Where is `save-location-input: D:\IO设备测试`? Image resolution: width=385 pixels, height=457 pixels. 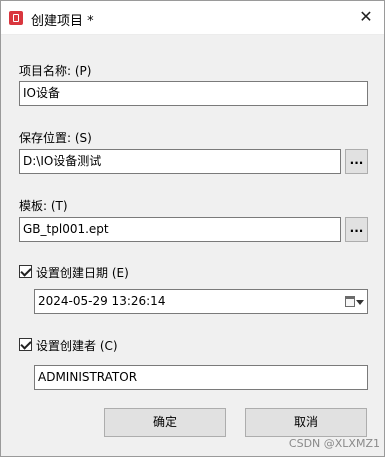
save-location-input: D:\IO设备测试 is located at coordinates (180, 161).